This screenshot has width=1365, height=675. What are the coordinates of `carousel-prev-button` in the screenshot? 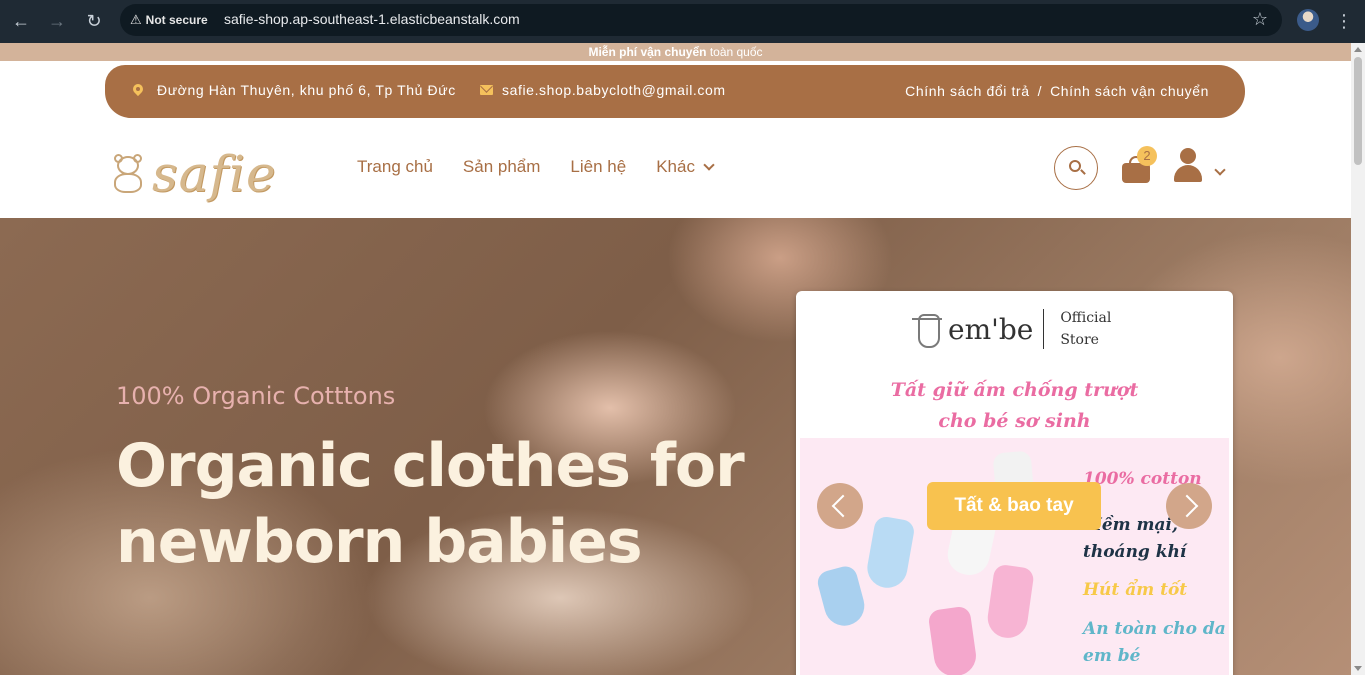 It's located at (840, 506).